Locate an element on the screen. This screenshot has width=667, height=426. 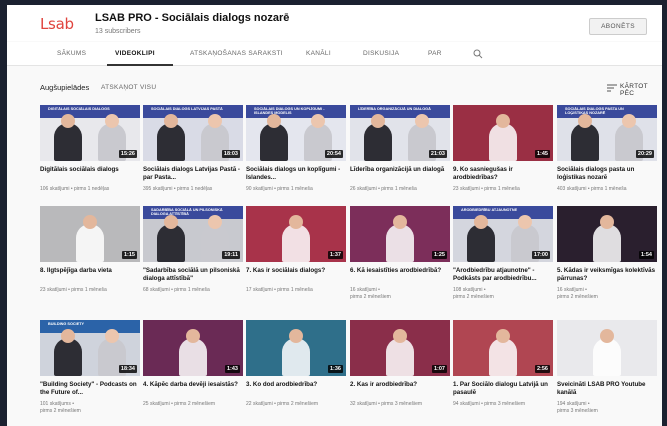
video-thumbnail: 1:54 is located at coordinates (607, 234).